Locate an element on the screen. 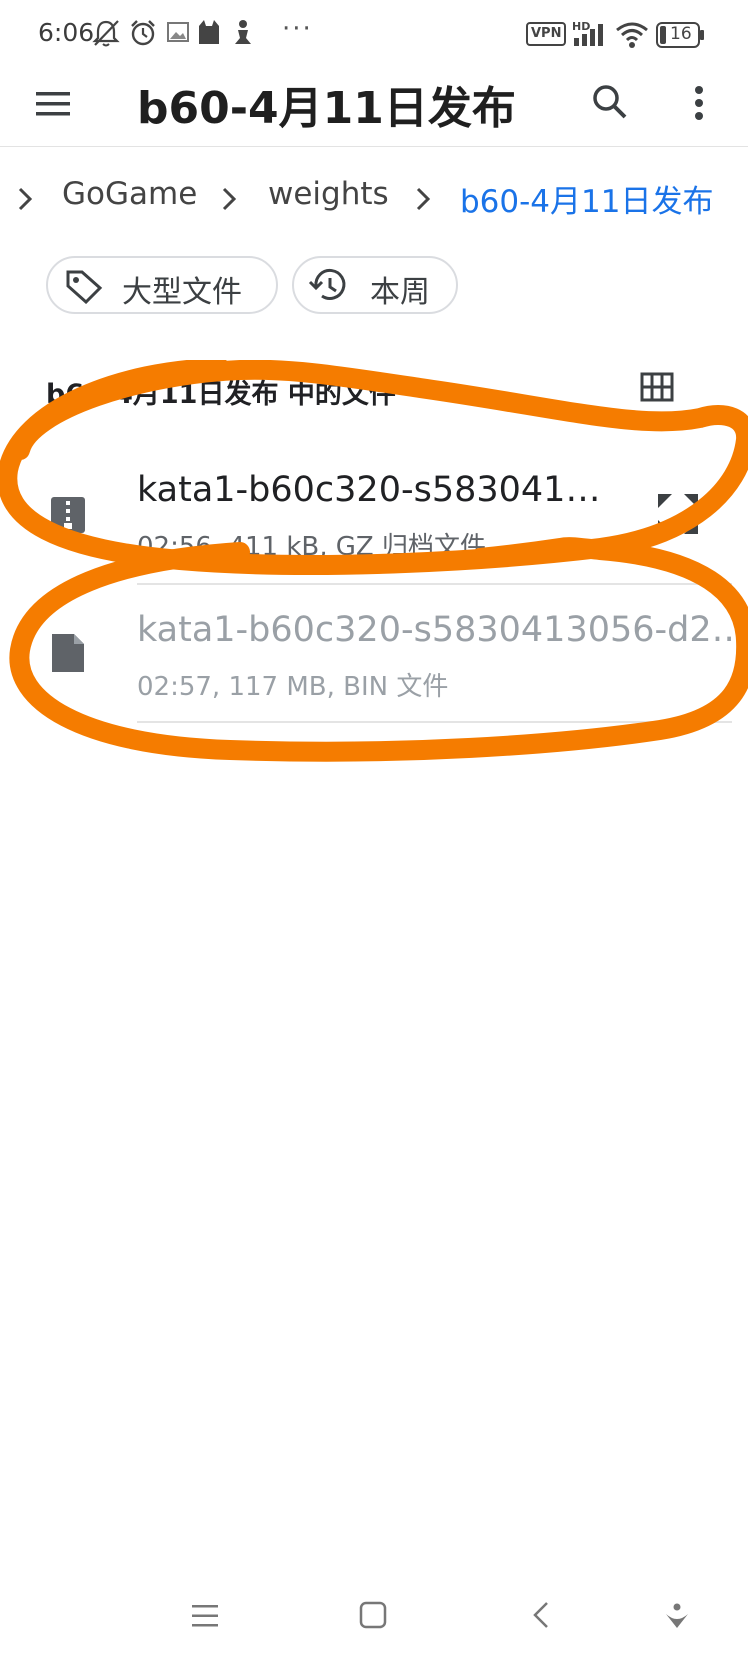  nav-bar is located at coordinates (374, 1620).